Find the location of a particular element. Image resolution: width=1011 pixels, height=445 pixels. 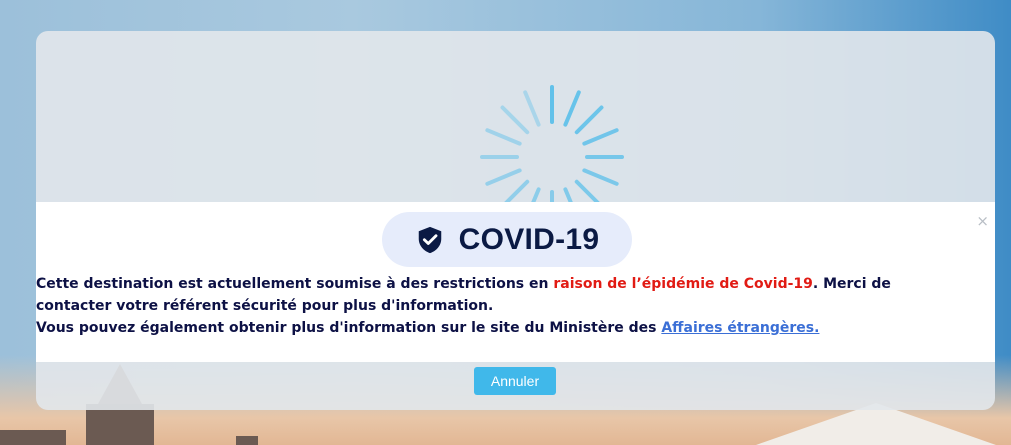

close-icon: × is located at coordinates (982, 221).